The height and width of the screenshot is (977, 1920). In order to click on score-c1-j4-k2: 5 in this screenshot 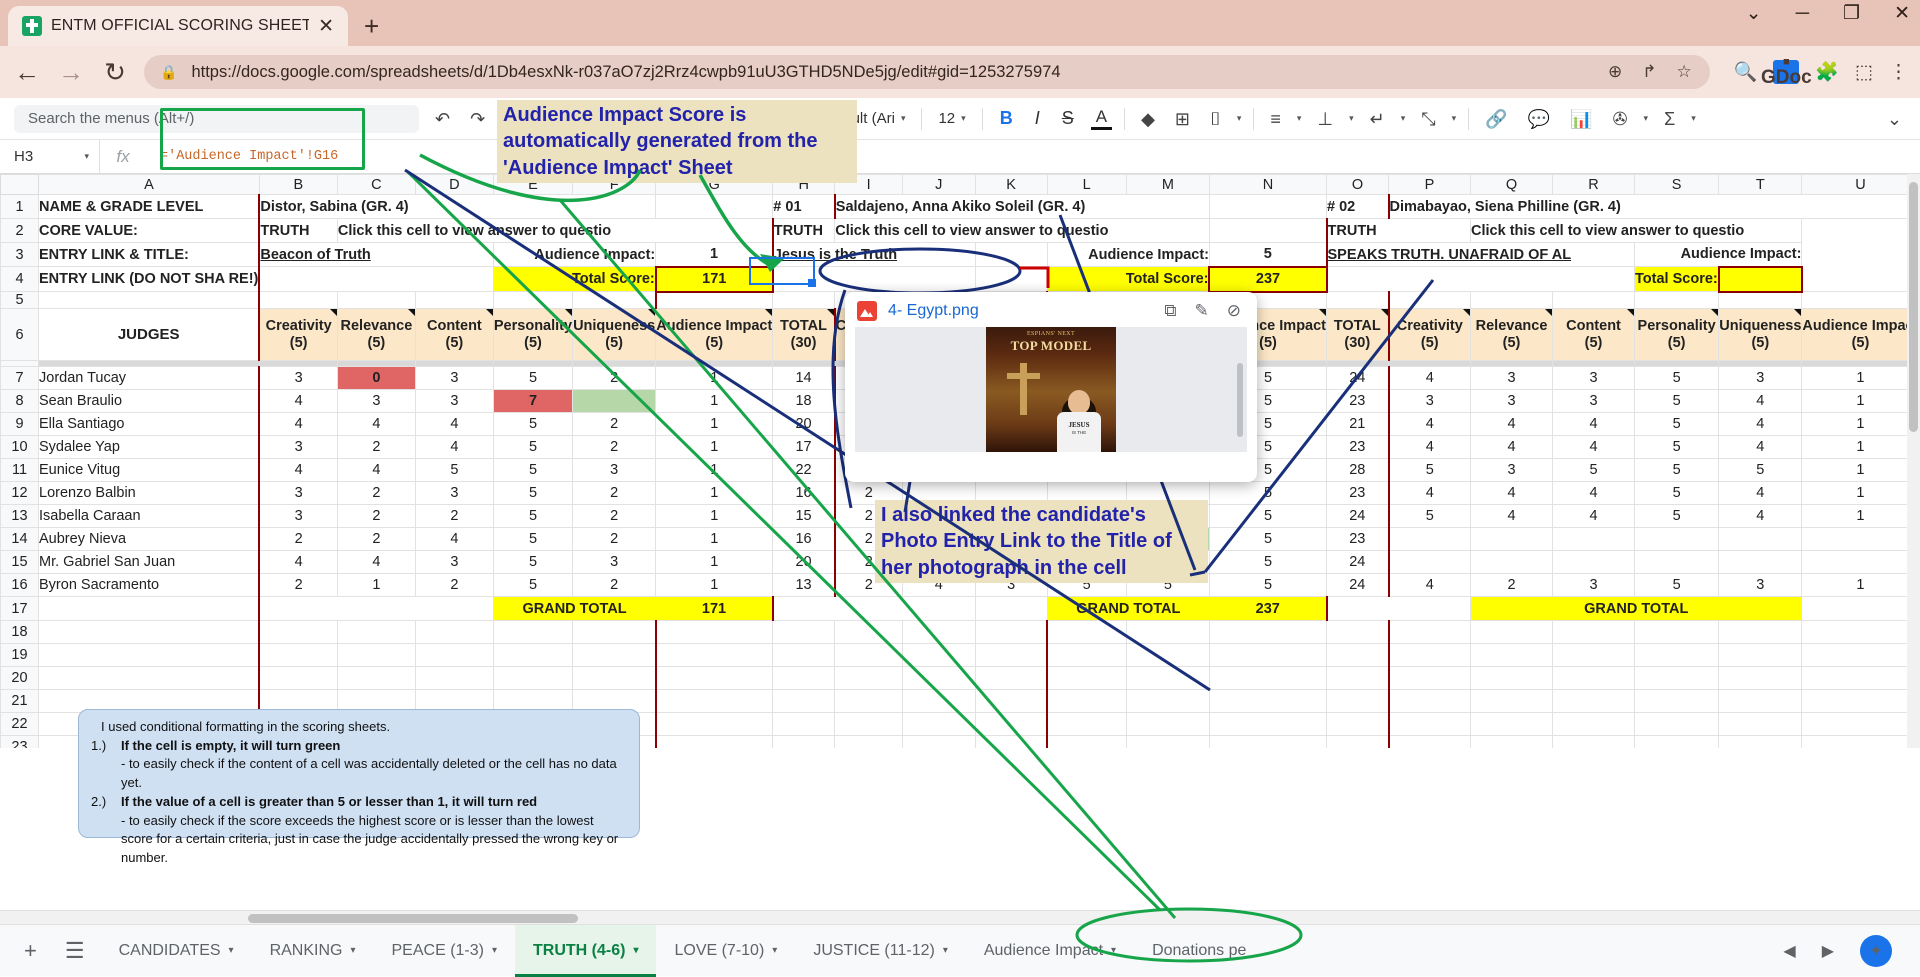, I will do `click(454, 470)`.